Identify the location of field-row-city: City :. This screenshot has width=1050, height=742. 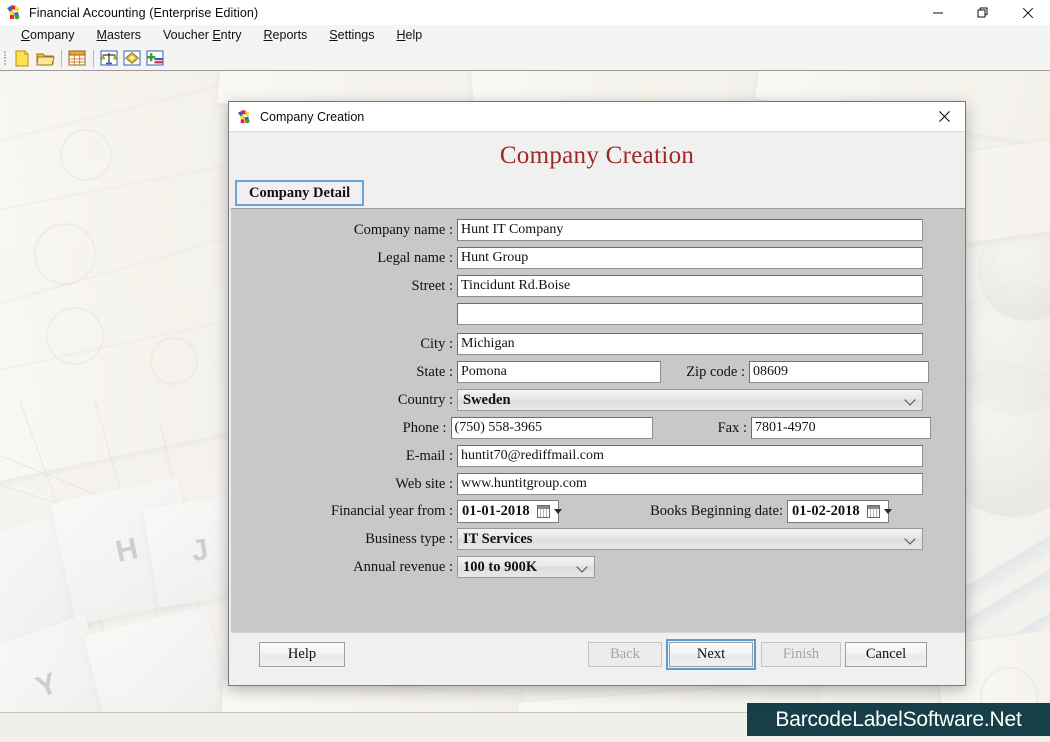
(581, 344).